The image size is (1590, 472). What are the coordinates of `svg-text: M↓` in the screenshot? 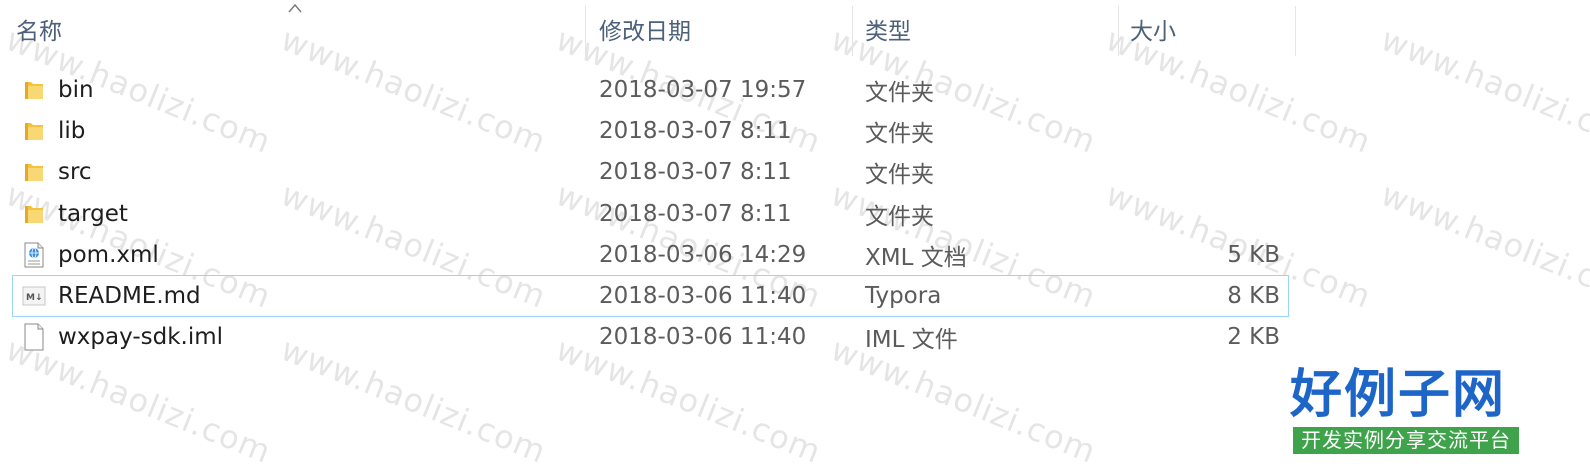 It's located at (34, 298).